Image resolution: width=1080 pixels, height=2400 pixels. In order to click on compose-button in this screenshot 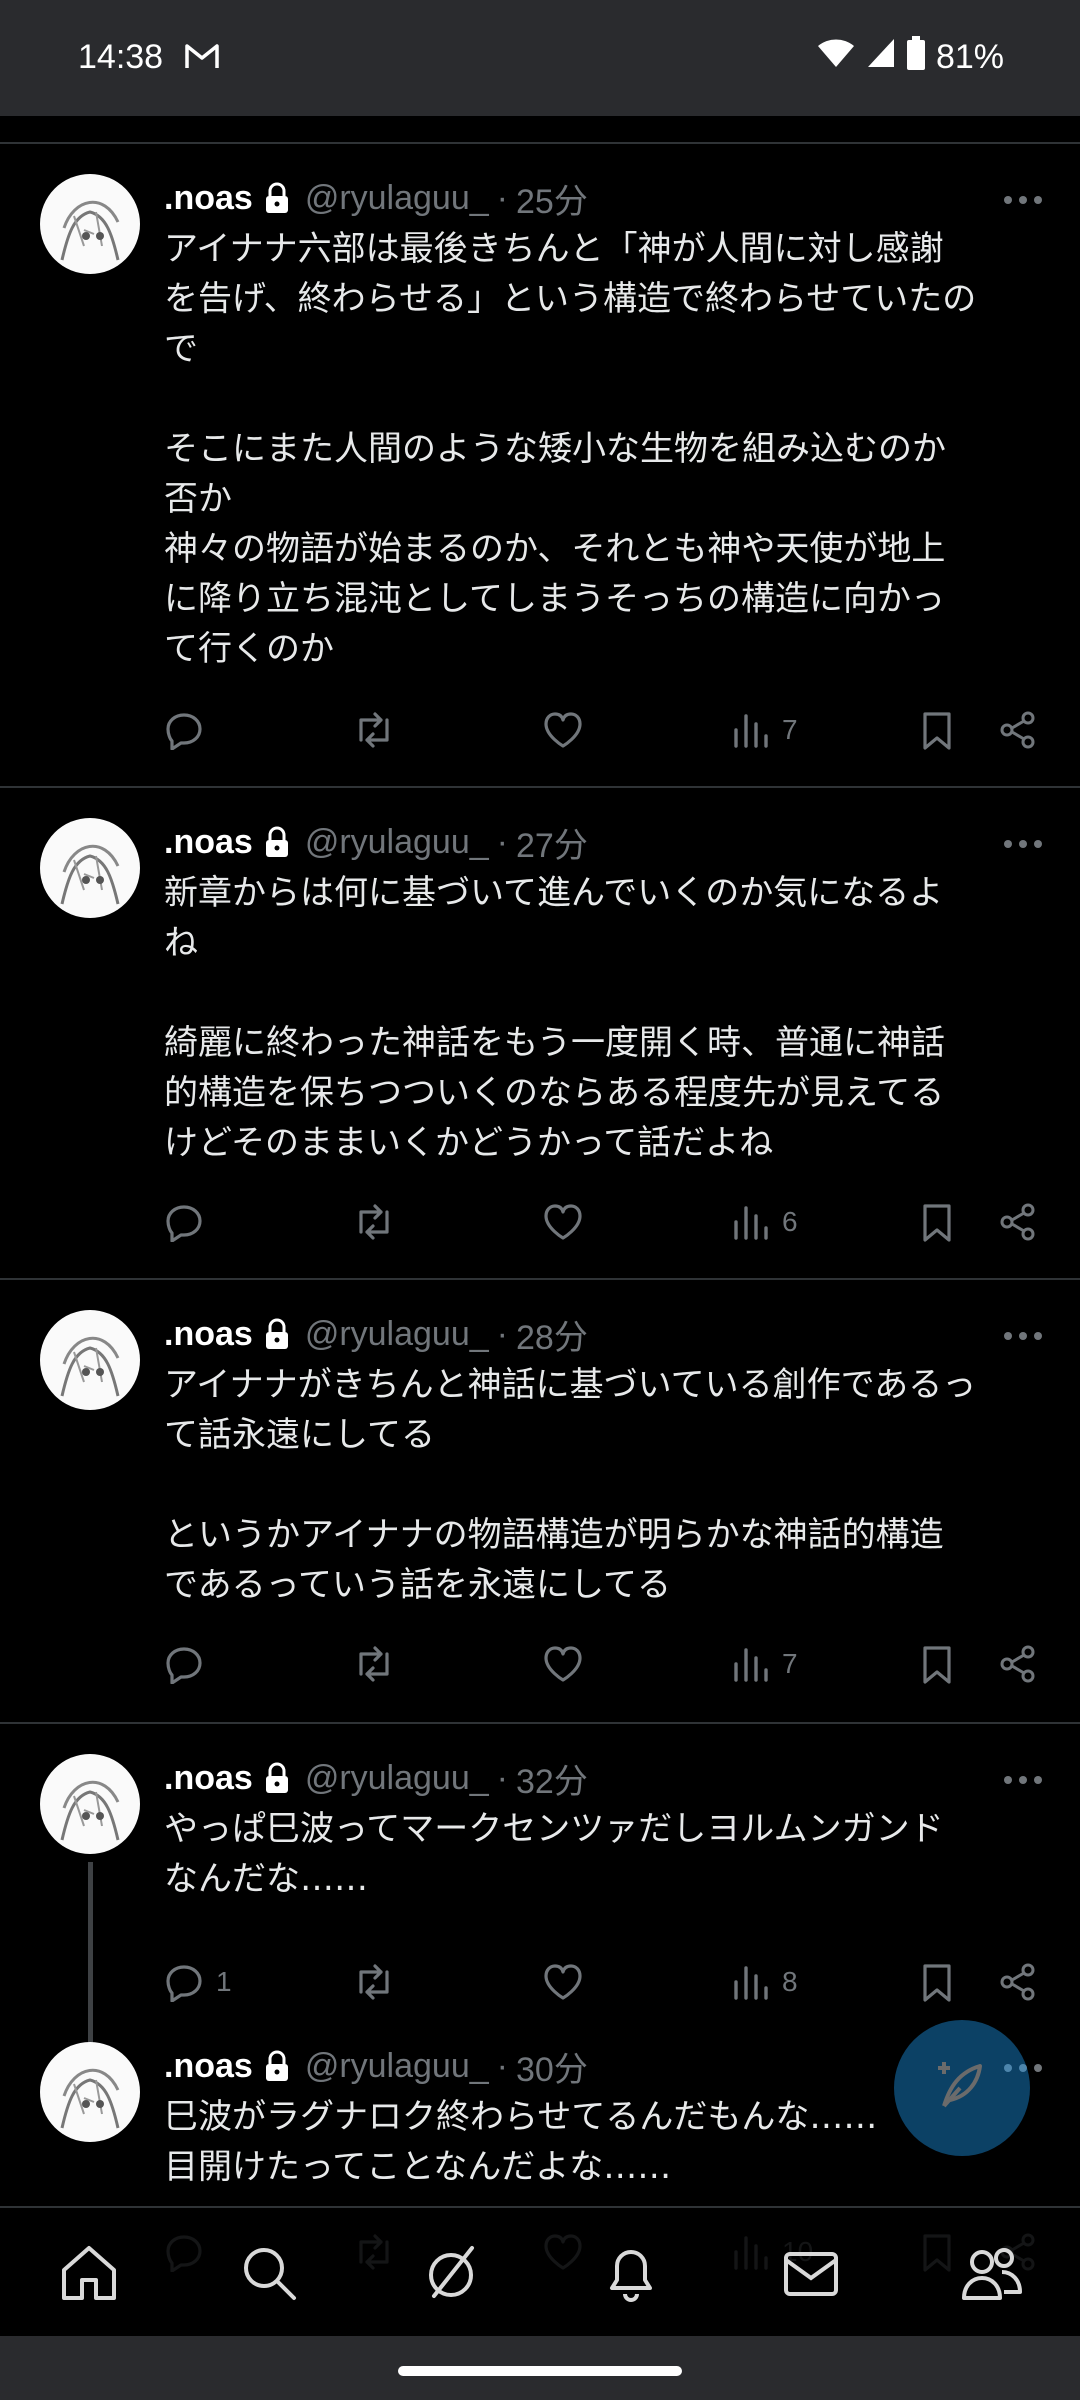, I will do `click(962, 2088)`.